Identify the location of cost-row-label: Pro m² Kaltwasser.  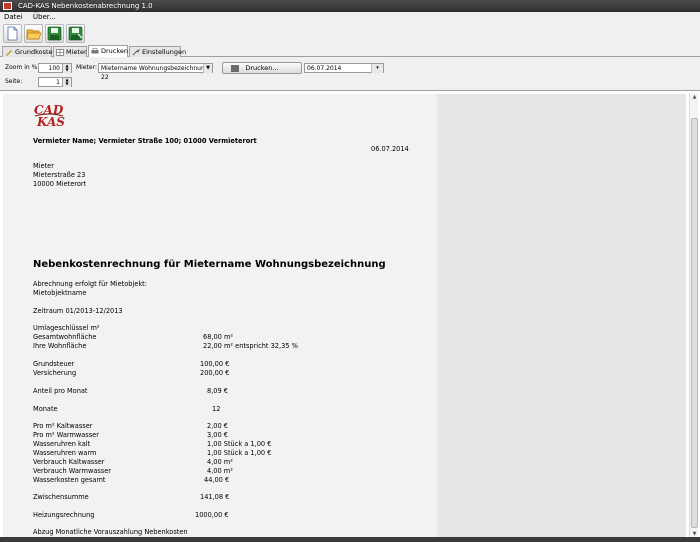
(63, 426).